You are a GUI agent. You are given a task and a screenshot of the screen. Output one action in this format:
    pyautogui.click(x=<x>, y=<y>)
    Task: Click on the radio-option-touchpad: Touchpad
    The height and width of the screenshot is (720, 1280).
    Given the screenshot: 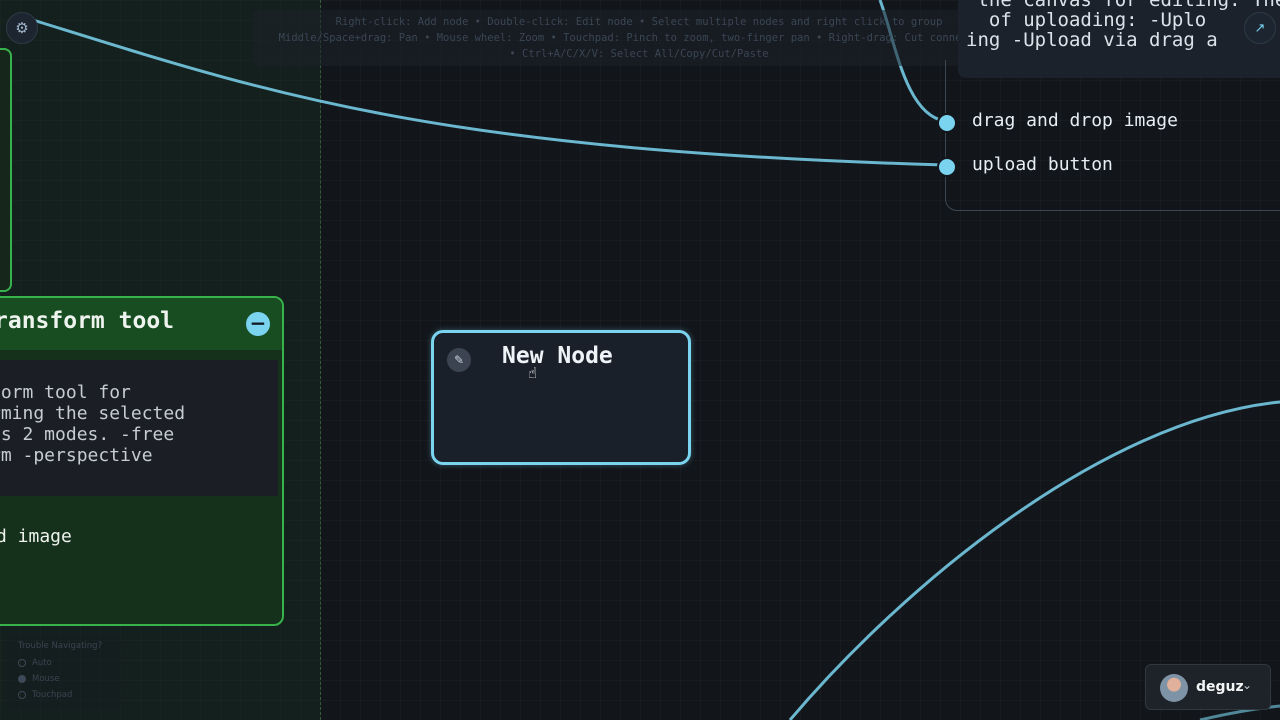 What is the action you would take?
    pyautogui.click(x=45, y=695)
    